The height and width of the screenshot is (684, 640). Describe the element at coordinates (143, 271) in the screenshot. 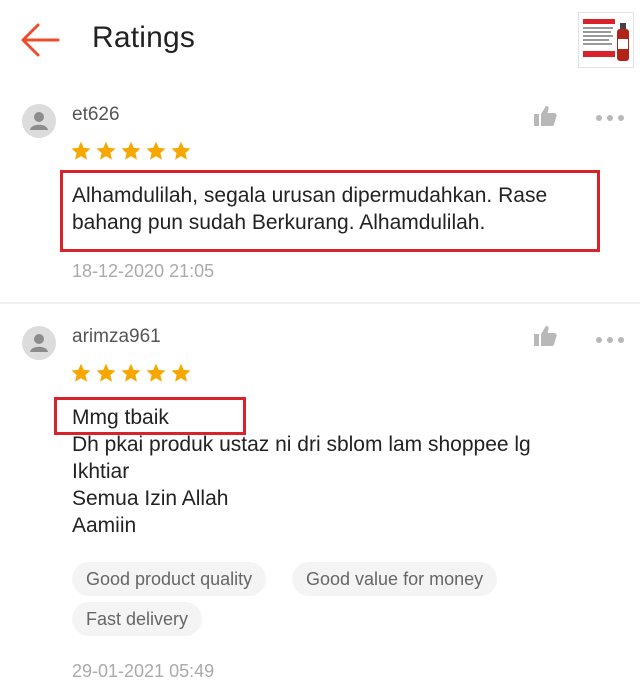

I see `review-timestamp: 18-12-2020 21:05` at that location.